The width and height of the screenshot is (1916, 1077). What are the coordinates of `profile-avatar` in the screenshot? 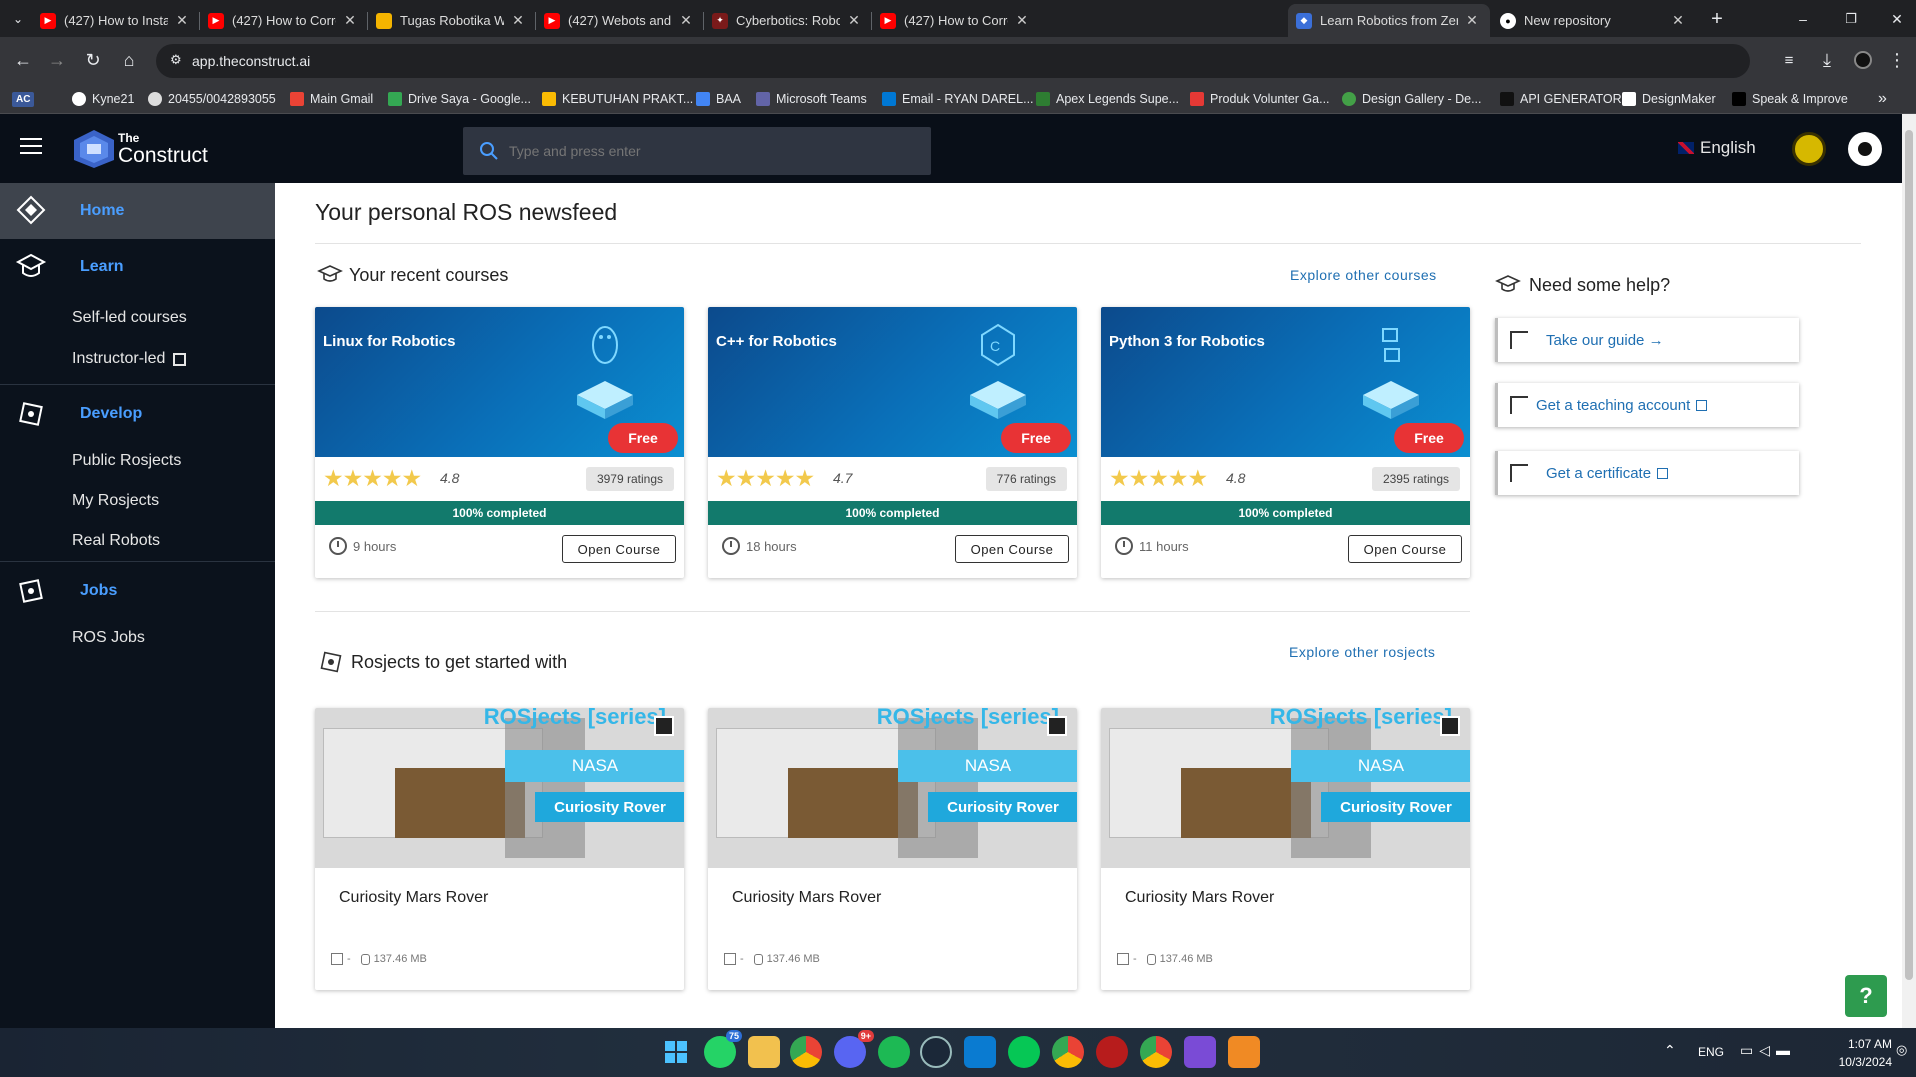 It's located at (1863, 60).